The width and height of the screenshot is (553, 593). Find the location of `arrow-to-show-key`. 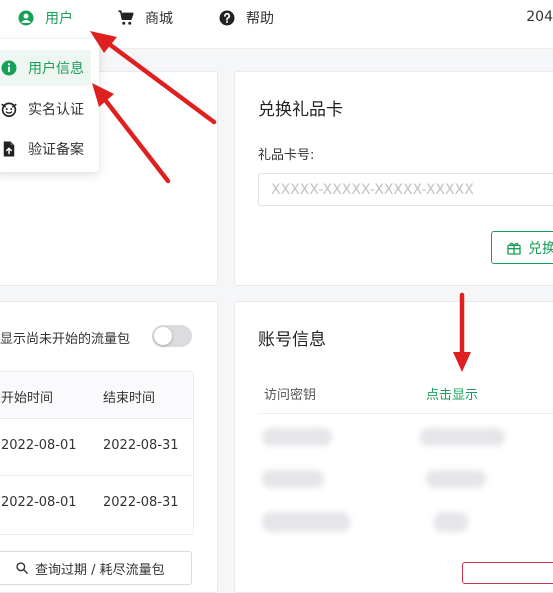

arrow-to-show-key is located at coordinates (462, 332).